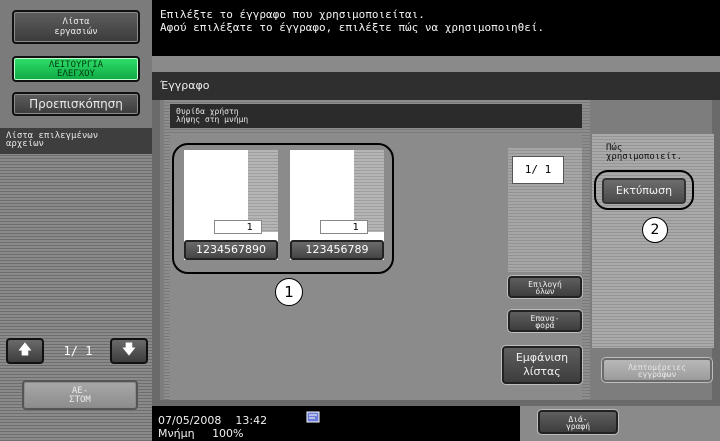  What do you see at coordinates (251, 420) in the screenshot?
I see `status-time: 13:42` at bounding box center [251, 420].